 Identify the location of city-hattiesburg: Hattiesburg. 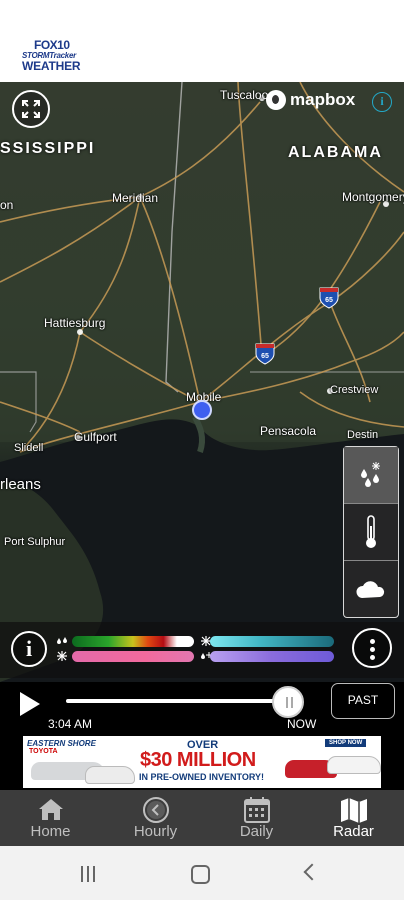
(75, 323).